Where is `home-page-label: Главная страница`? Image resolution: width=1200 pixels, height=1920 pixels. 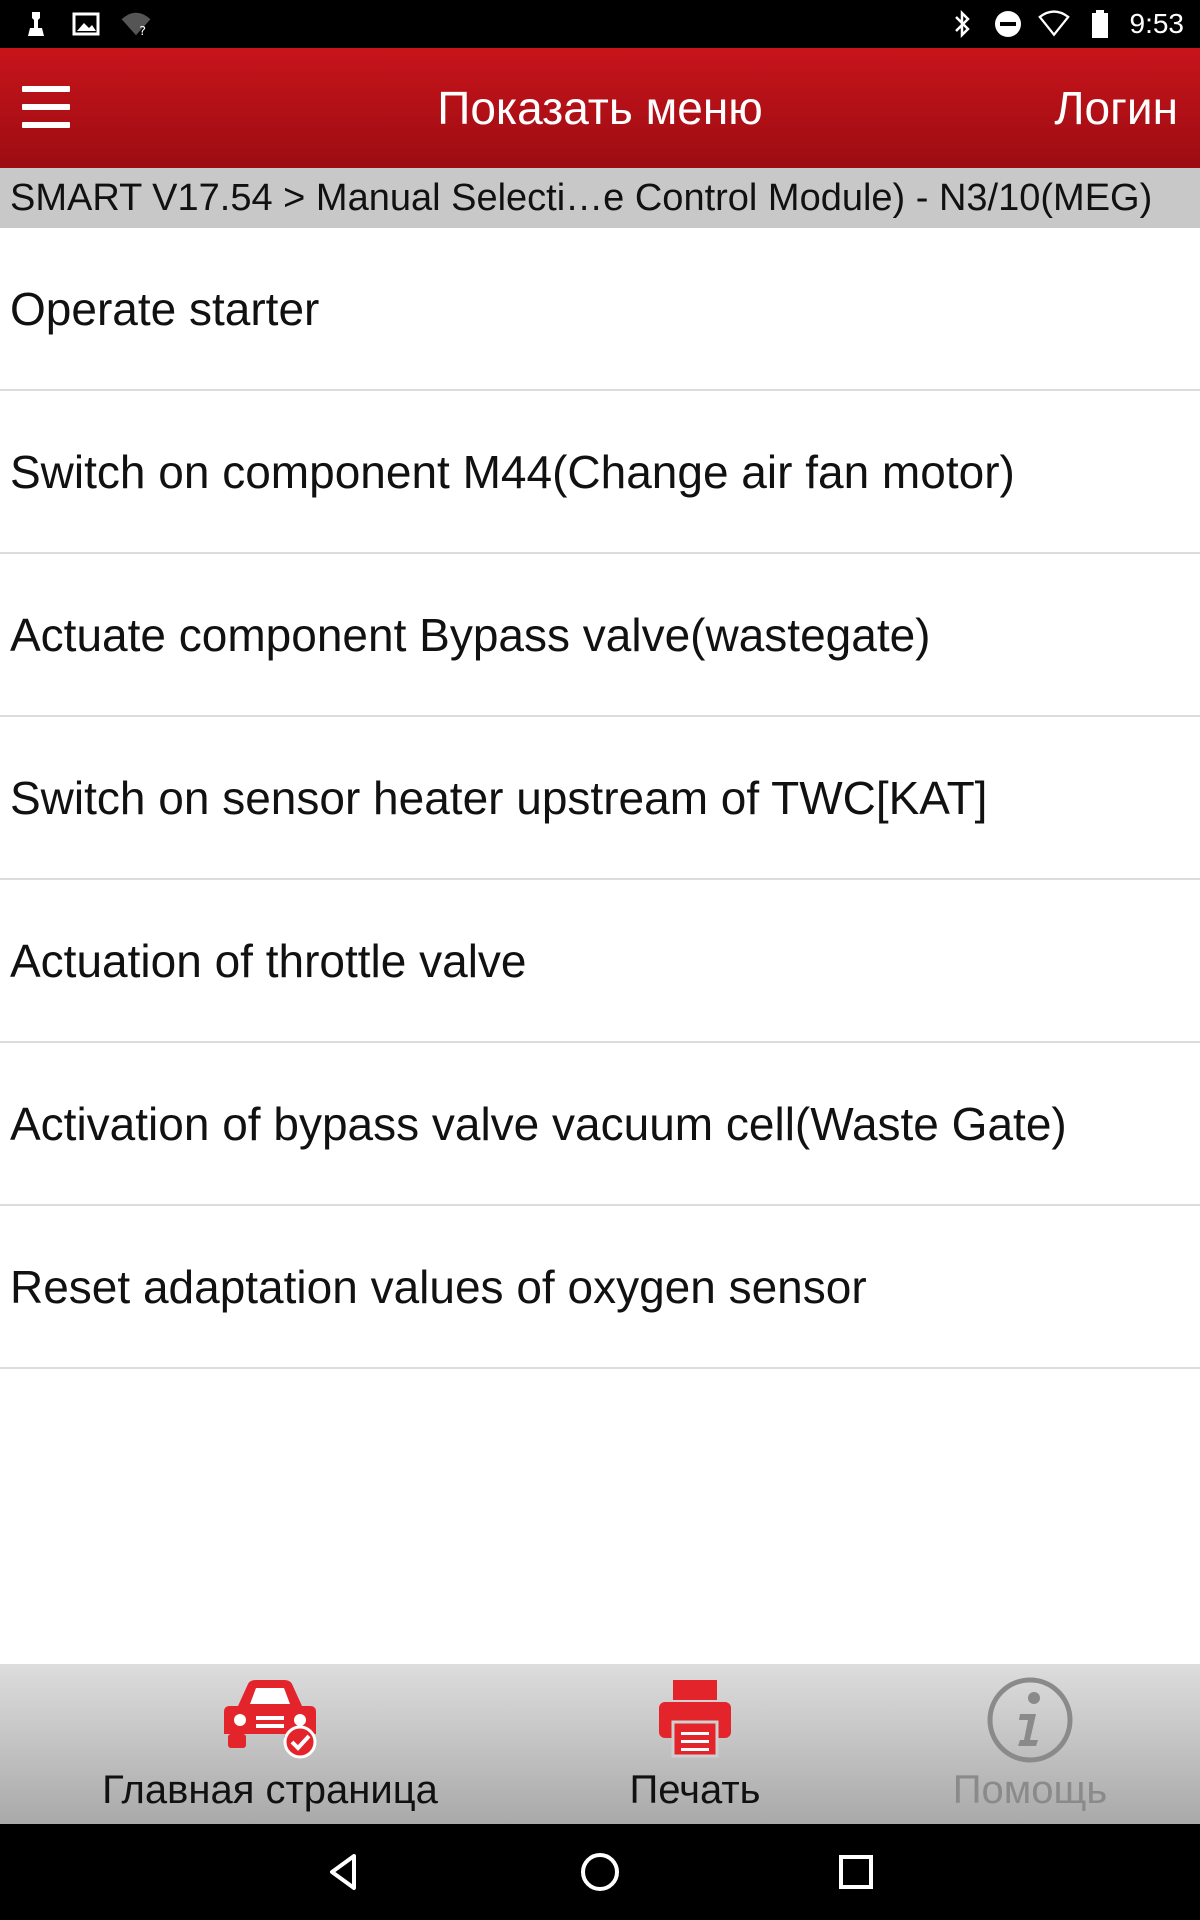 home-page-label: Главная страница is located at coordinates (270, 1790).